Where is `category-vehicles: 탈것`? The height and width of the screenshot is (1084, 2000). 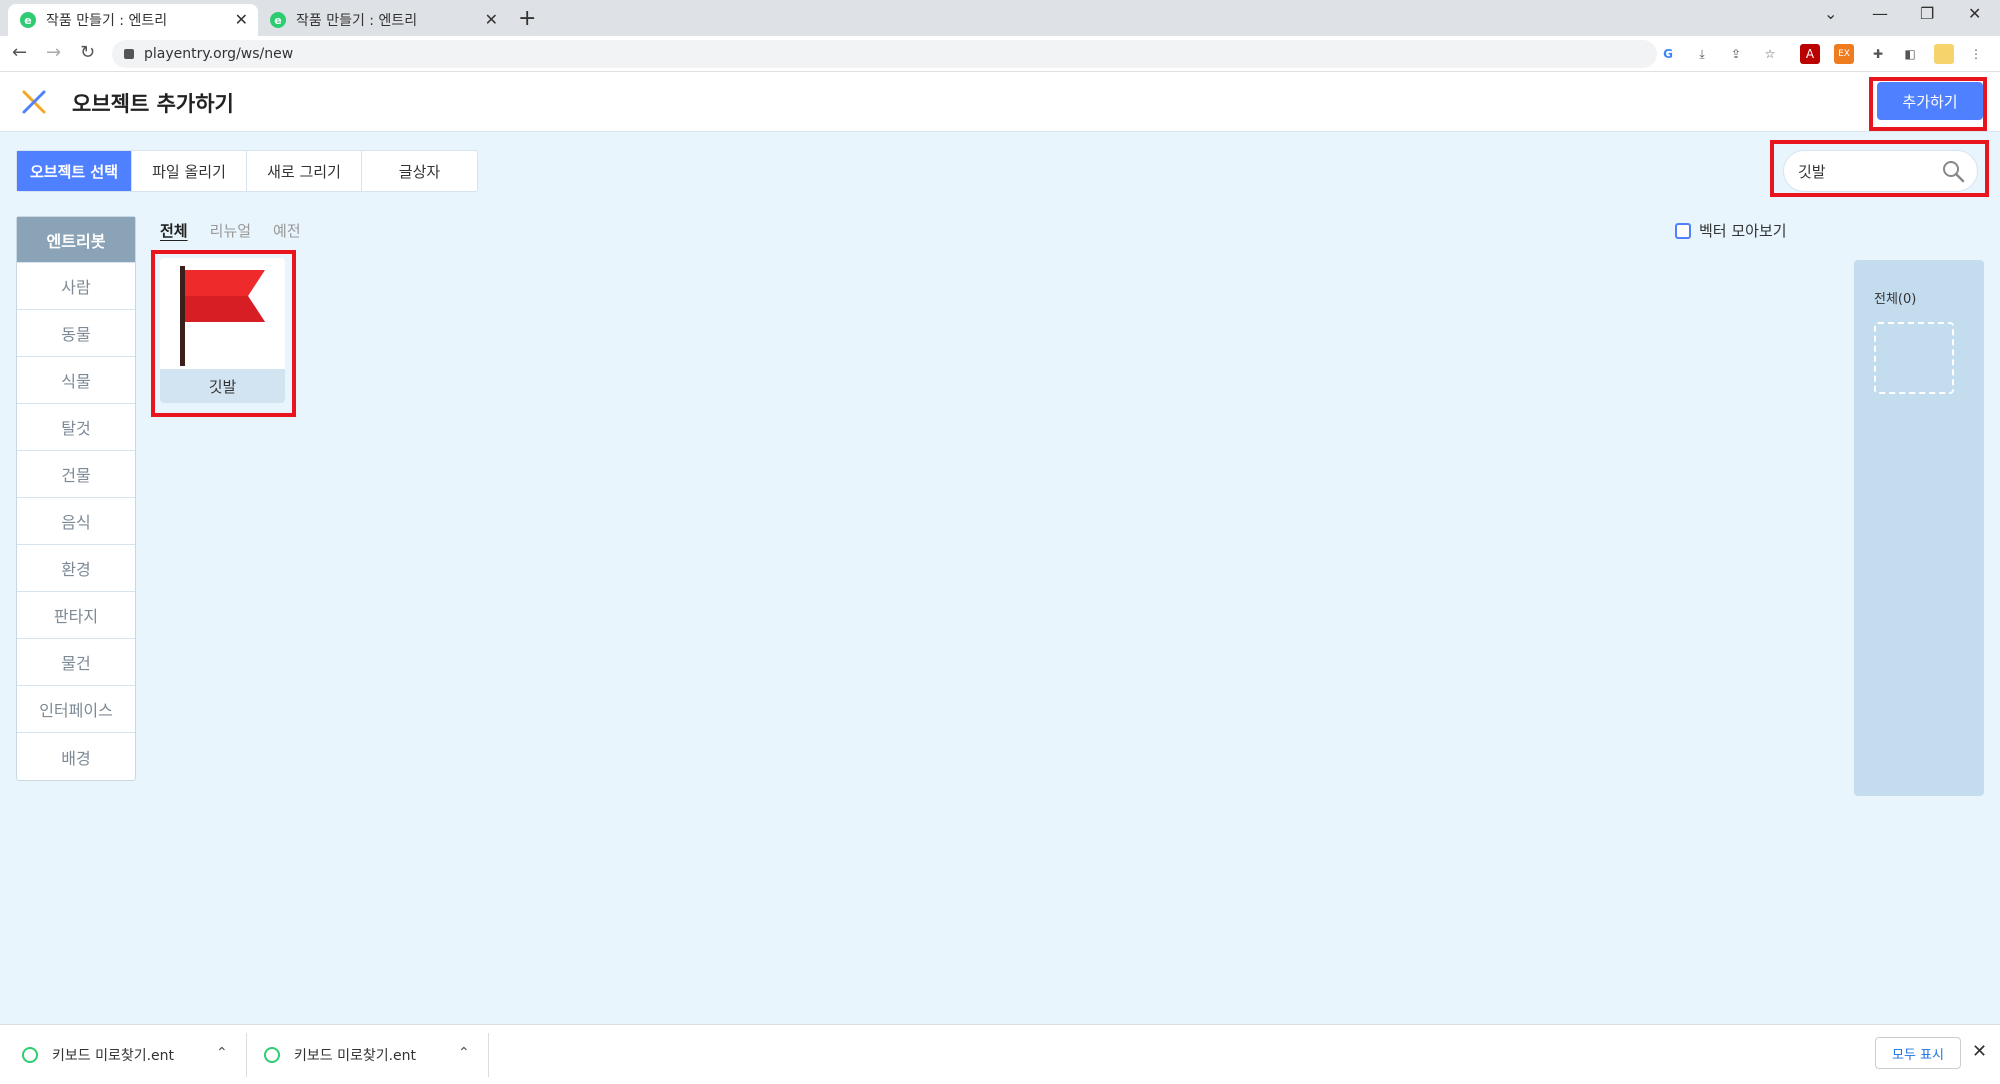 category-vehicles: 탈것 is located at coordinates (76, 427).